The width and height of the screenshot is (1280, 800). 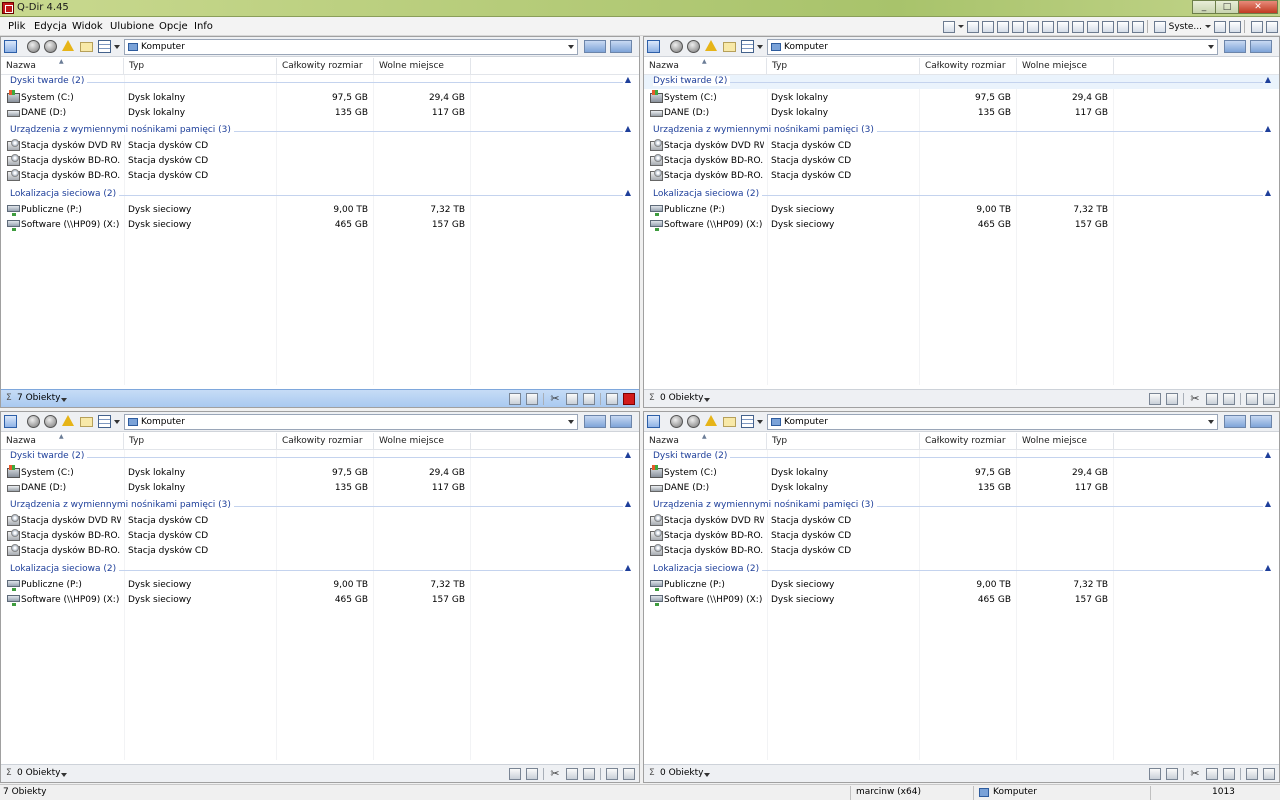 I want to click on maximize-button: □, so click(x=1227, y=7).